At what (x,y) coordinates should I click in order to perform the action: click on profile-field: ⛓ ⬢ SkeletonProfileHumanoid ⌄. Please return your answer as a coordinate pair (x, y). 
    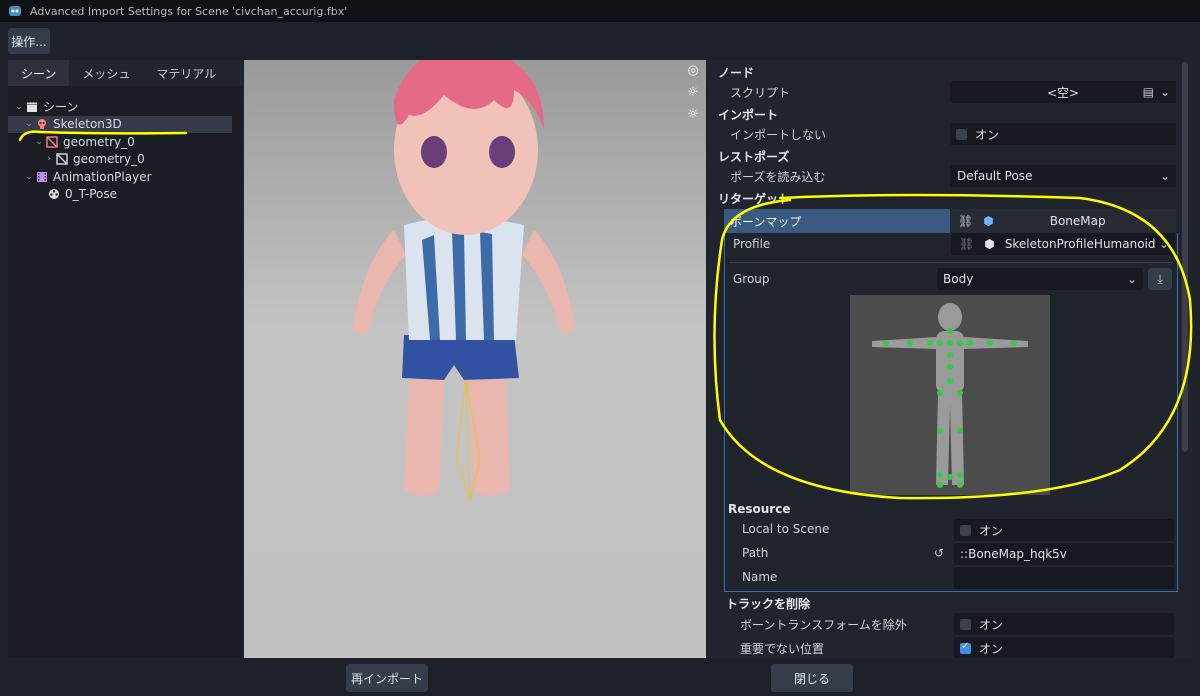
    Looking at the image, I should click on (1063, 244).